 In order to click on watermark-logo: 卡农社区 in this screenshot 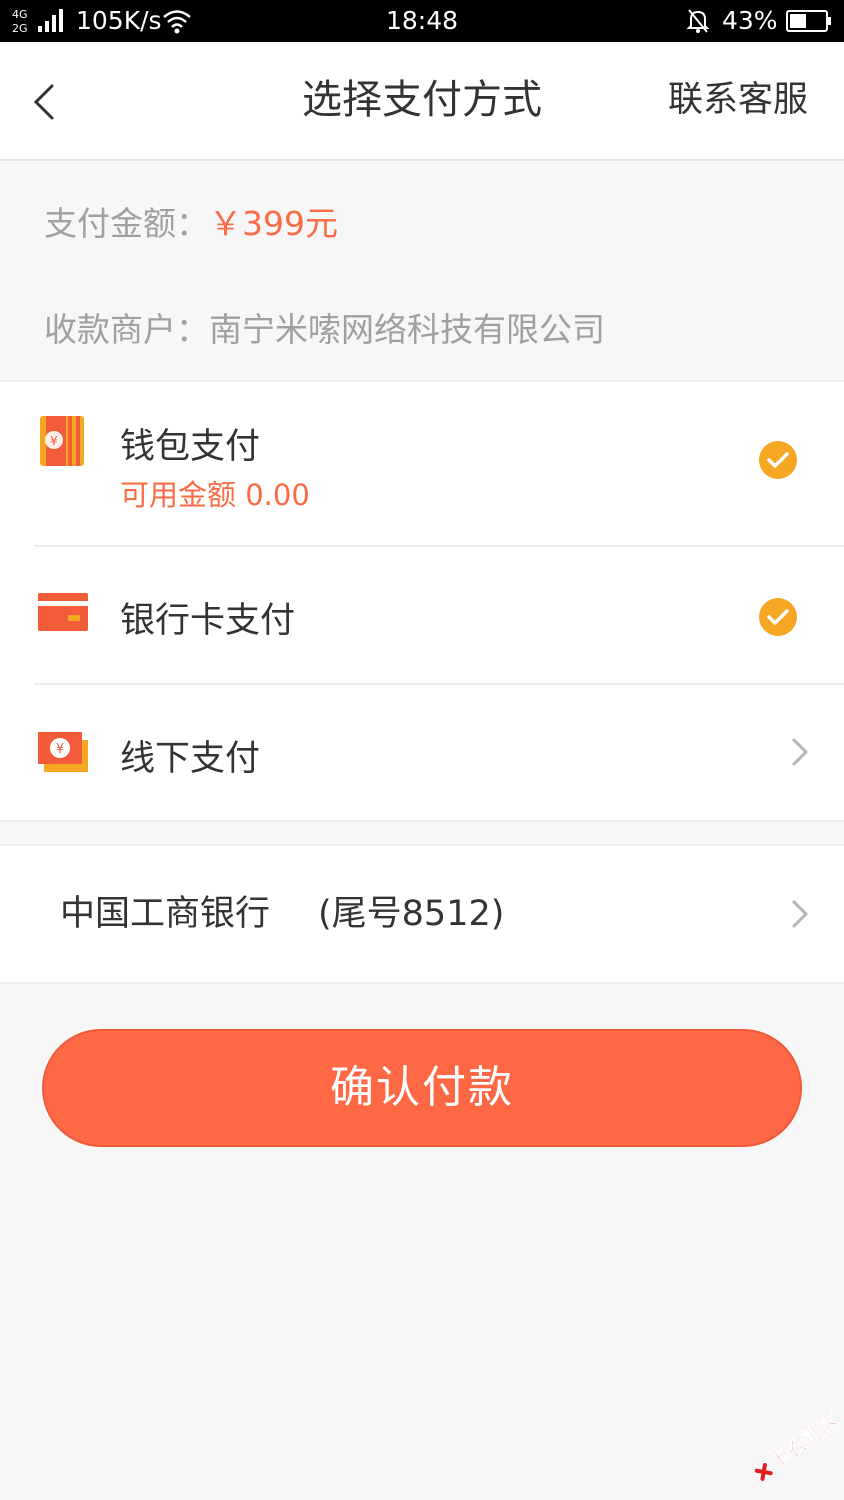, I will do `click(797, 1444)`.